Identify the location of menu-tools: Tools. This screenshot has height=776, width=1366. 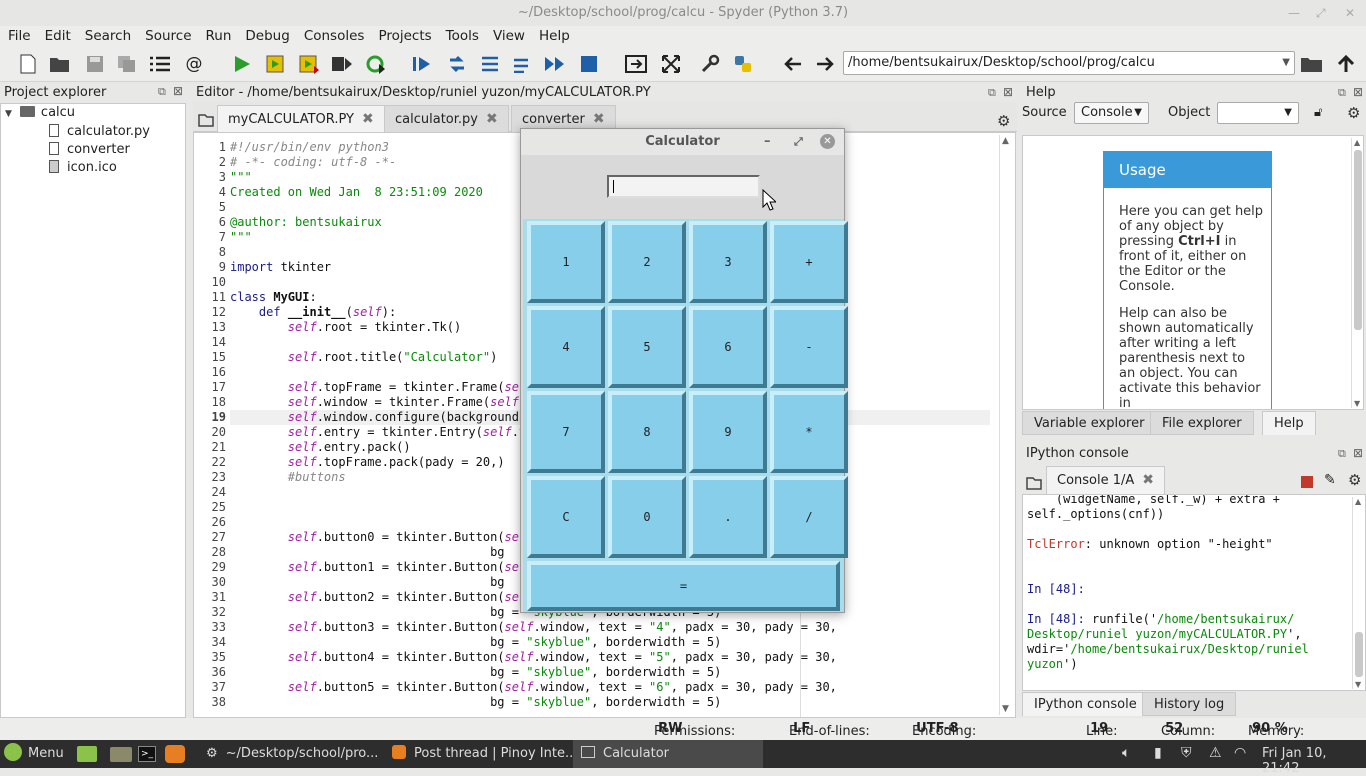
(461, 36).